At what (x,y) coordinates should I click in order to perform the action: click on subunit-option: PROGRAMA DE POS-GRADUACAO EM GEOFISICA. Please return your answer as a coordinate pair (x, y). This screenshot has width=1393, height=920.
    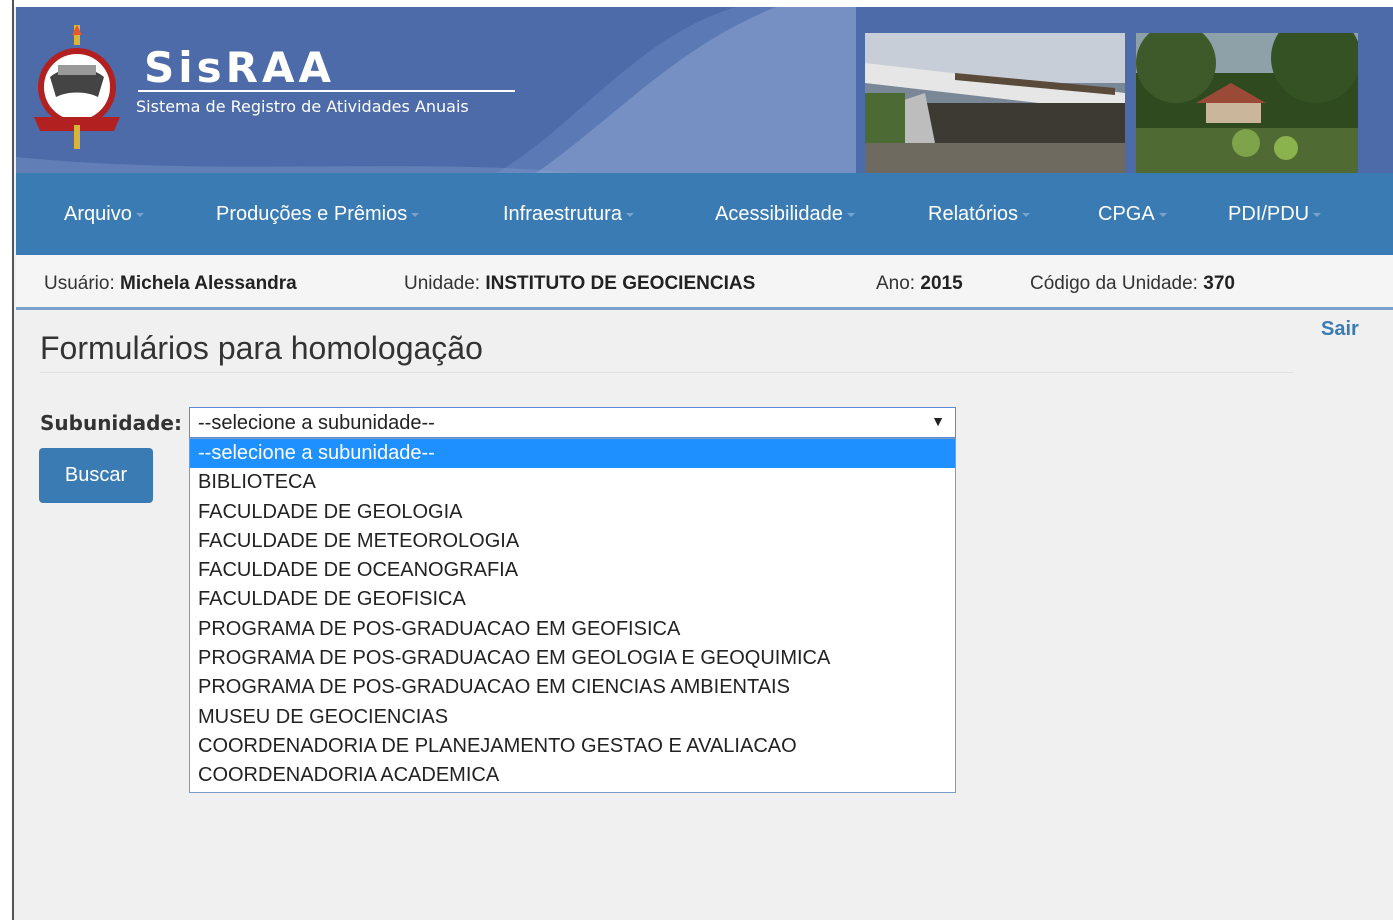
    Looking at the image, I should click on (572, 629).